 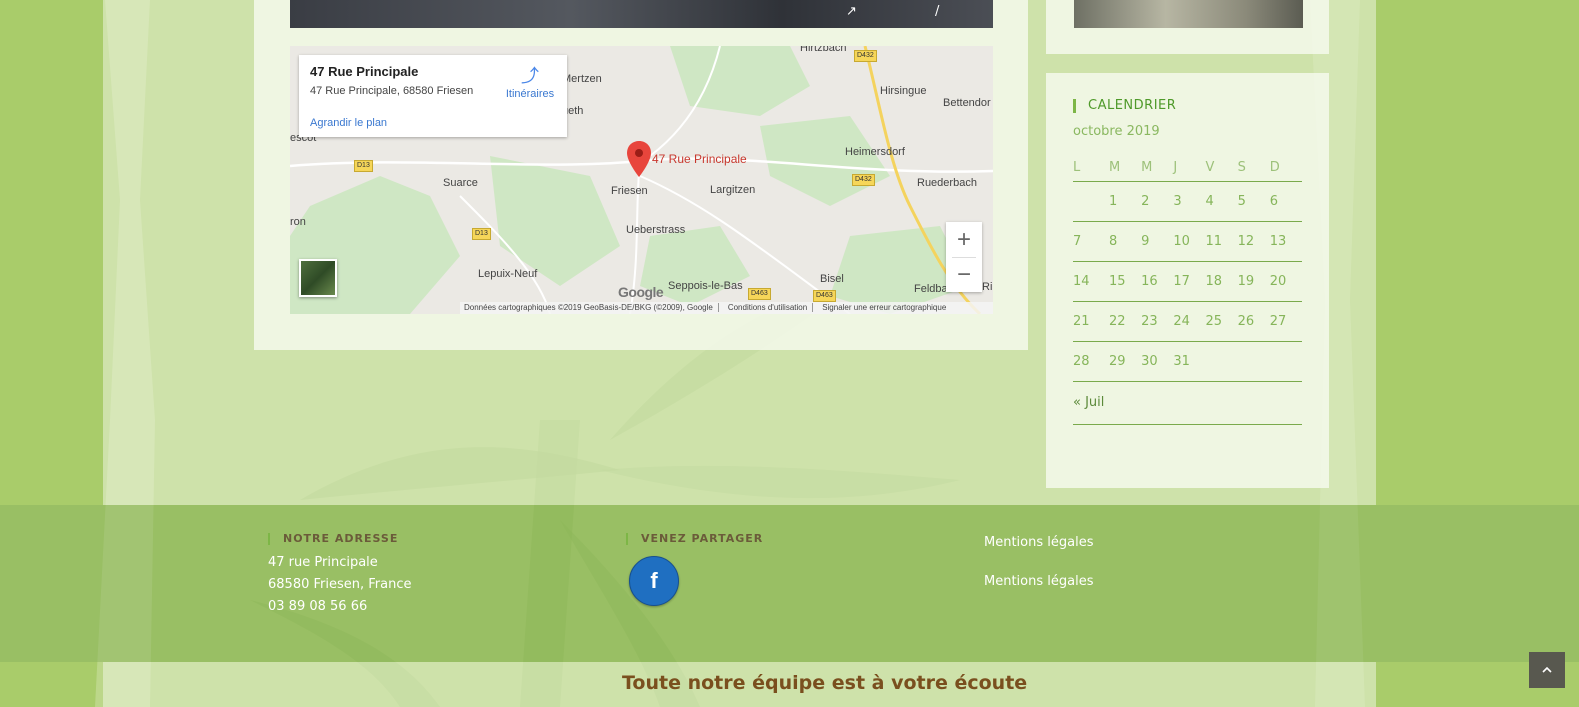 I want to click on weekday-header: J, so click(x=1189, y=167).